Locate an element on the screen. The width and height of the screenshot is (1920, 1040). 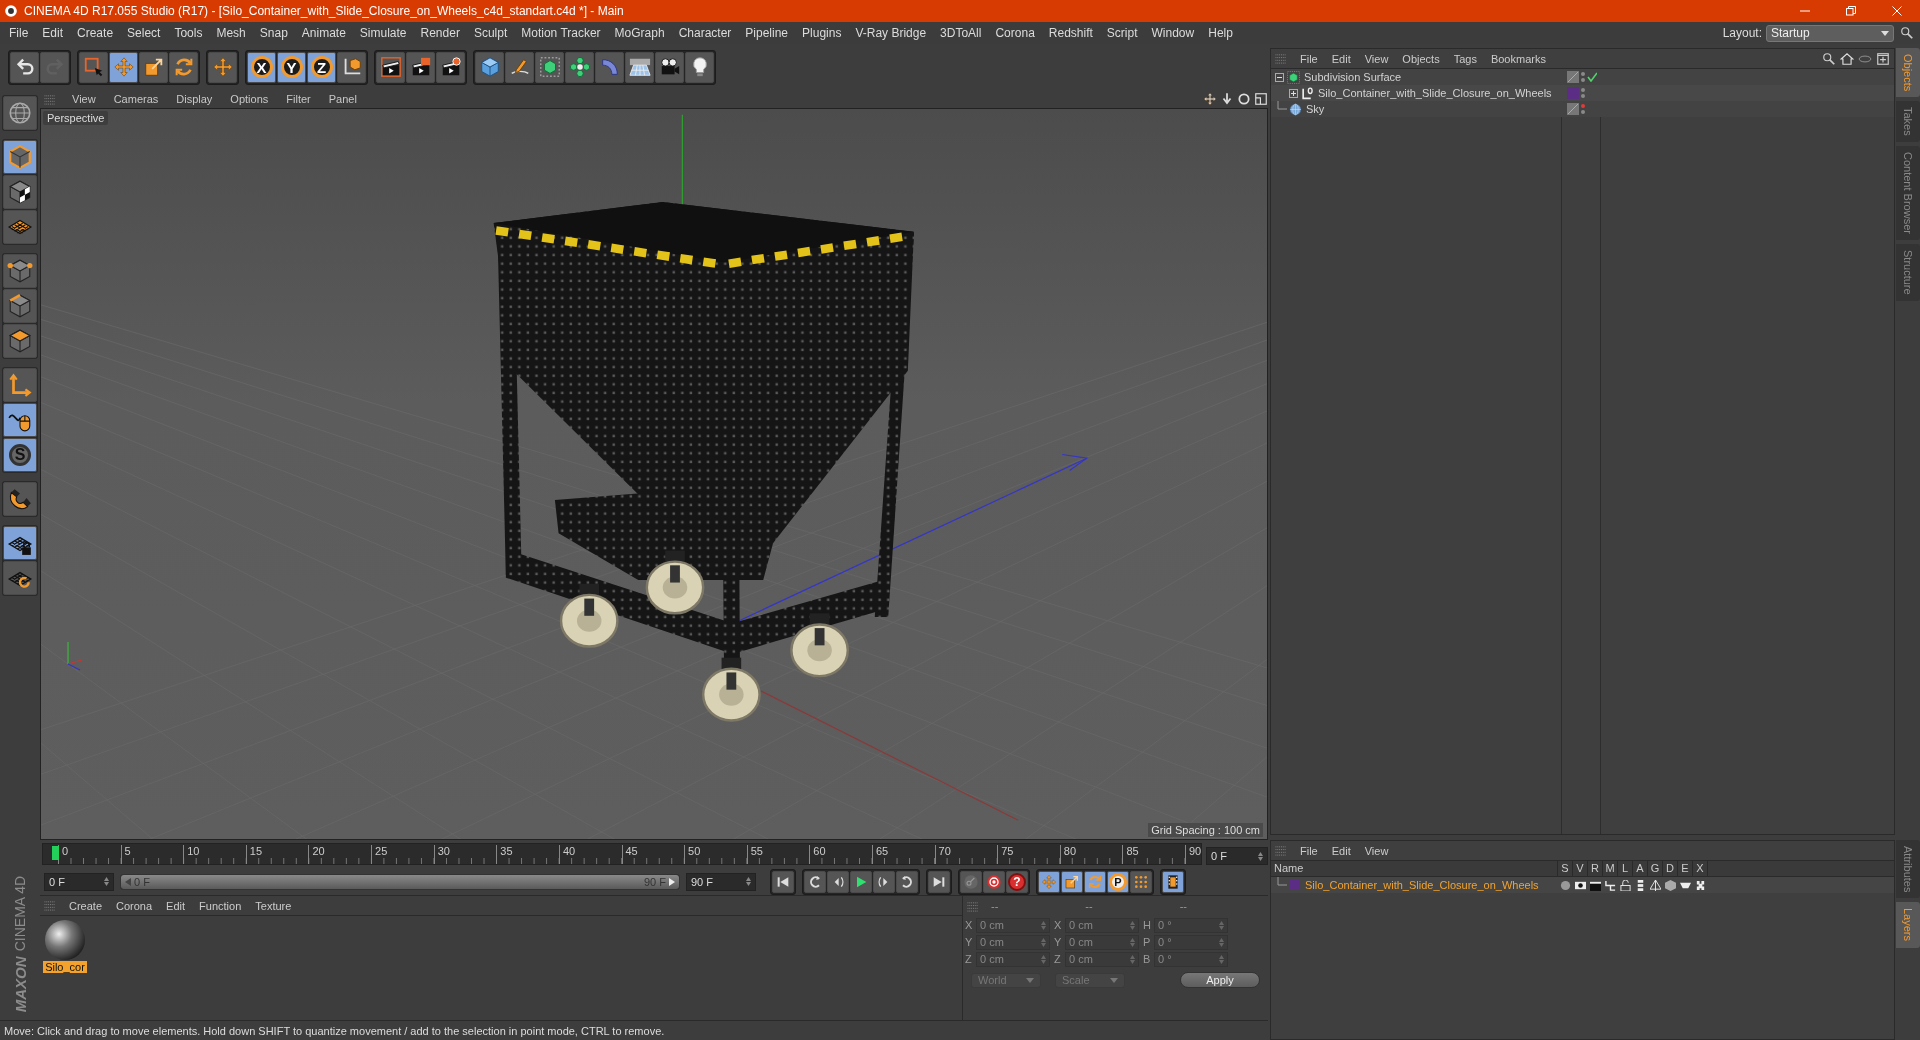
menu-item: Window is located at coordinates (1173, 33).